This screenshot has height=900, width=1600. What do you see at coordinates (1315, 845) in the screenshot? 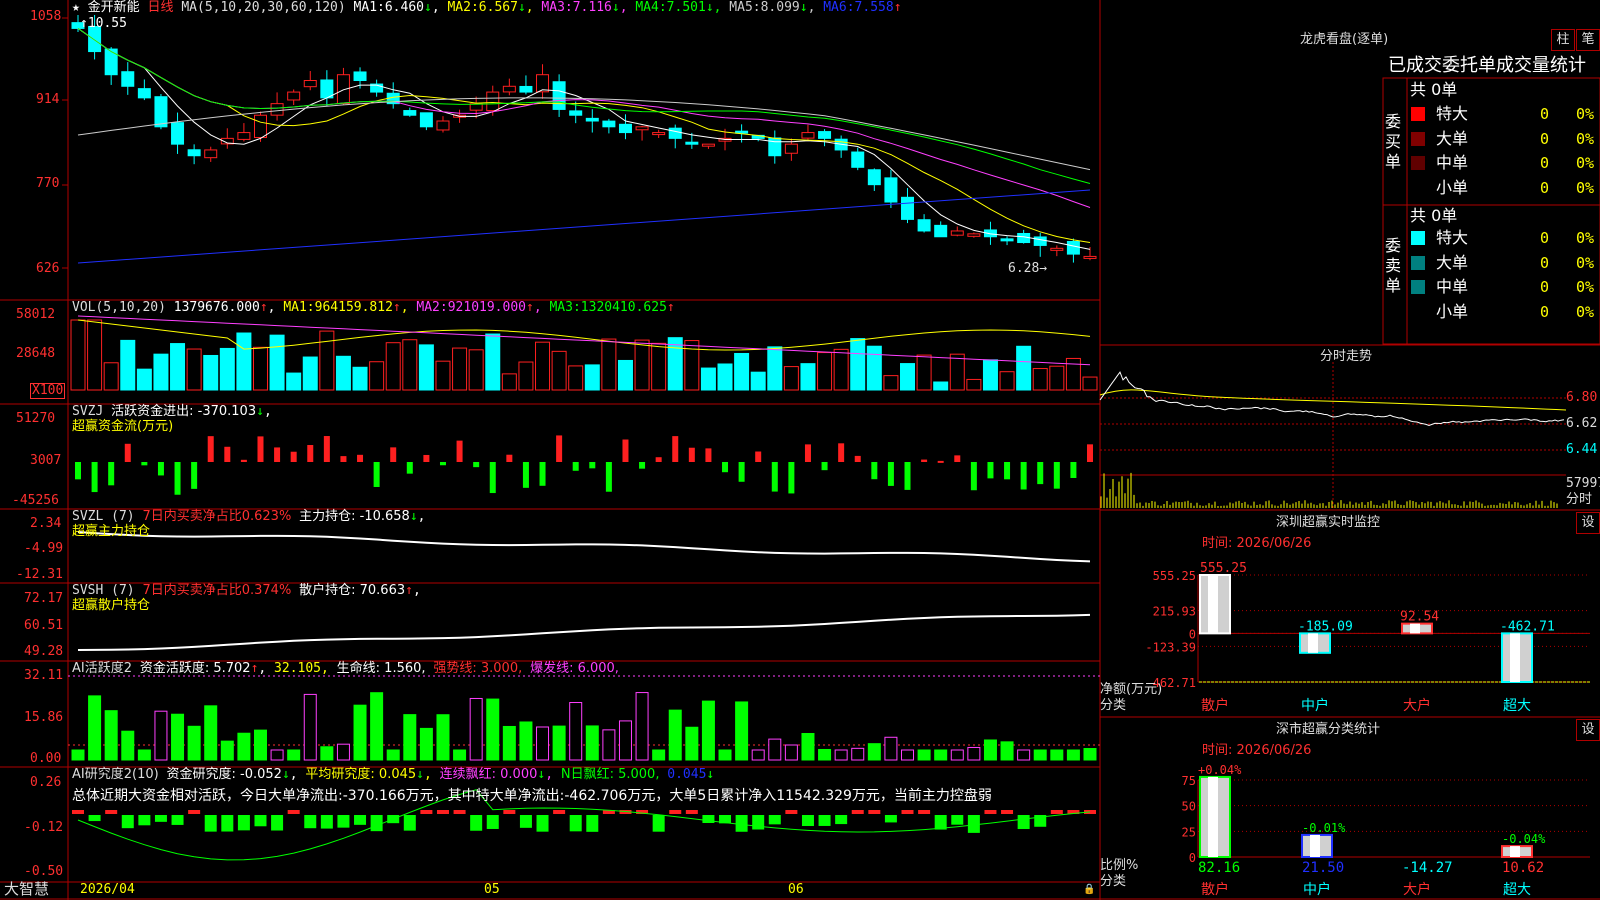
I see `sc-bar-highlight` at bounding box center [1315, 845].